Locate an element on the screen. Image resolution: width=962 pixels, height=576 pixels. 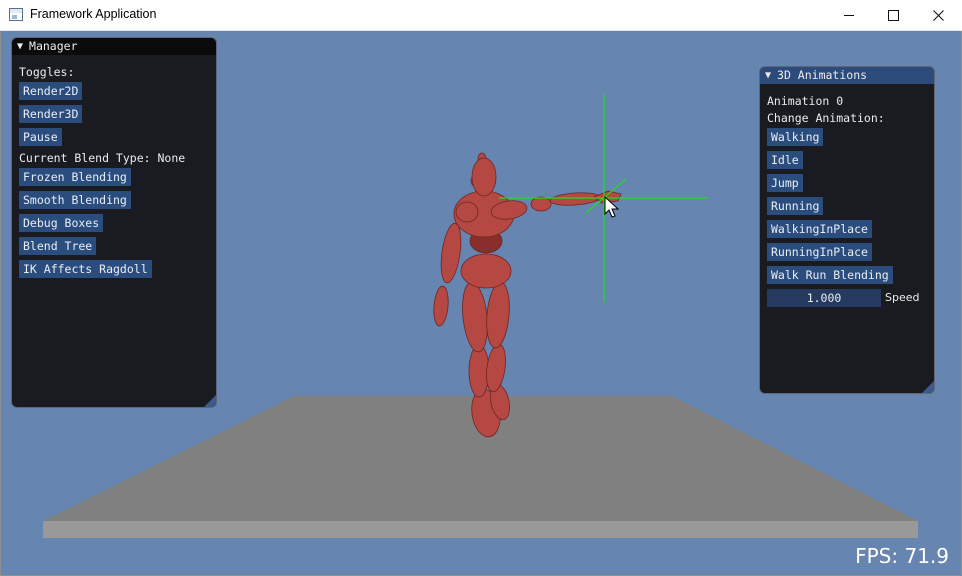
animations-panel-title: 3D Animations is located at coordinates (822, 75).